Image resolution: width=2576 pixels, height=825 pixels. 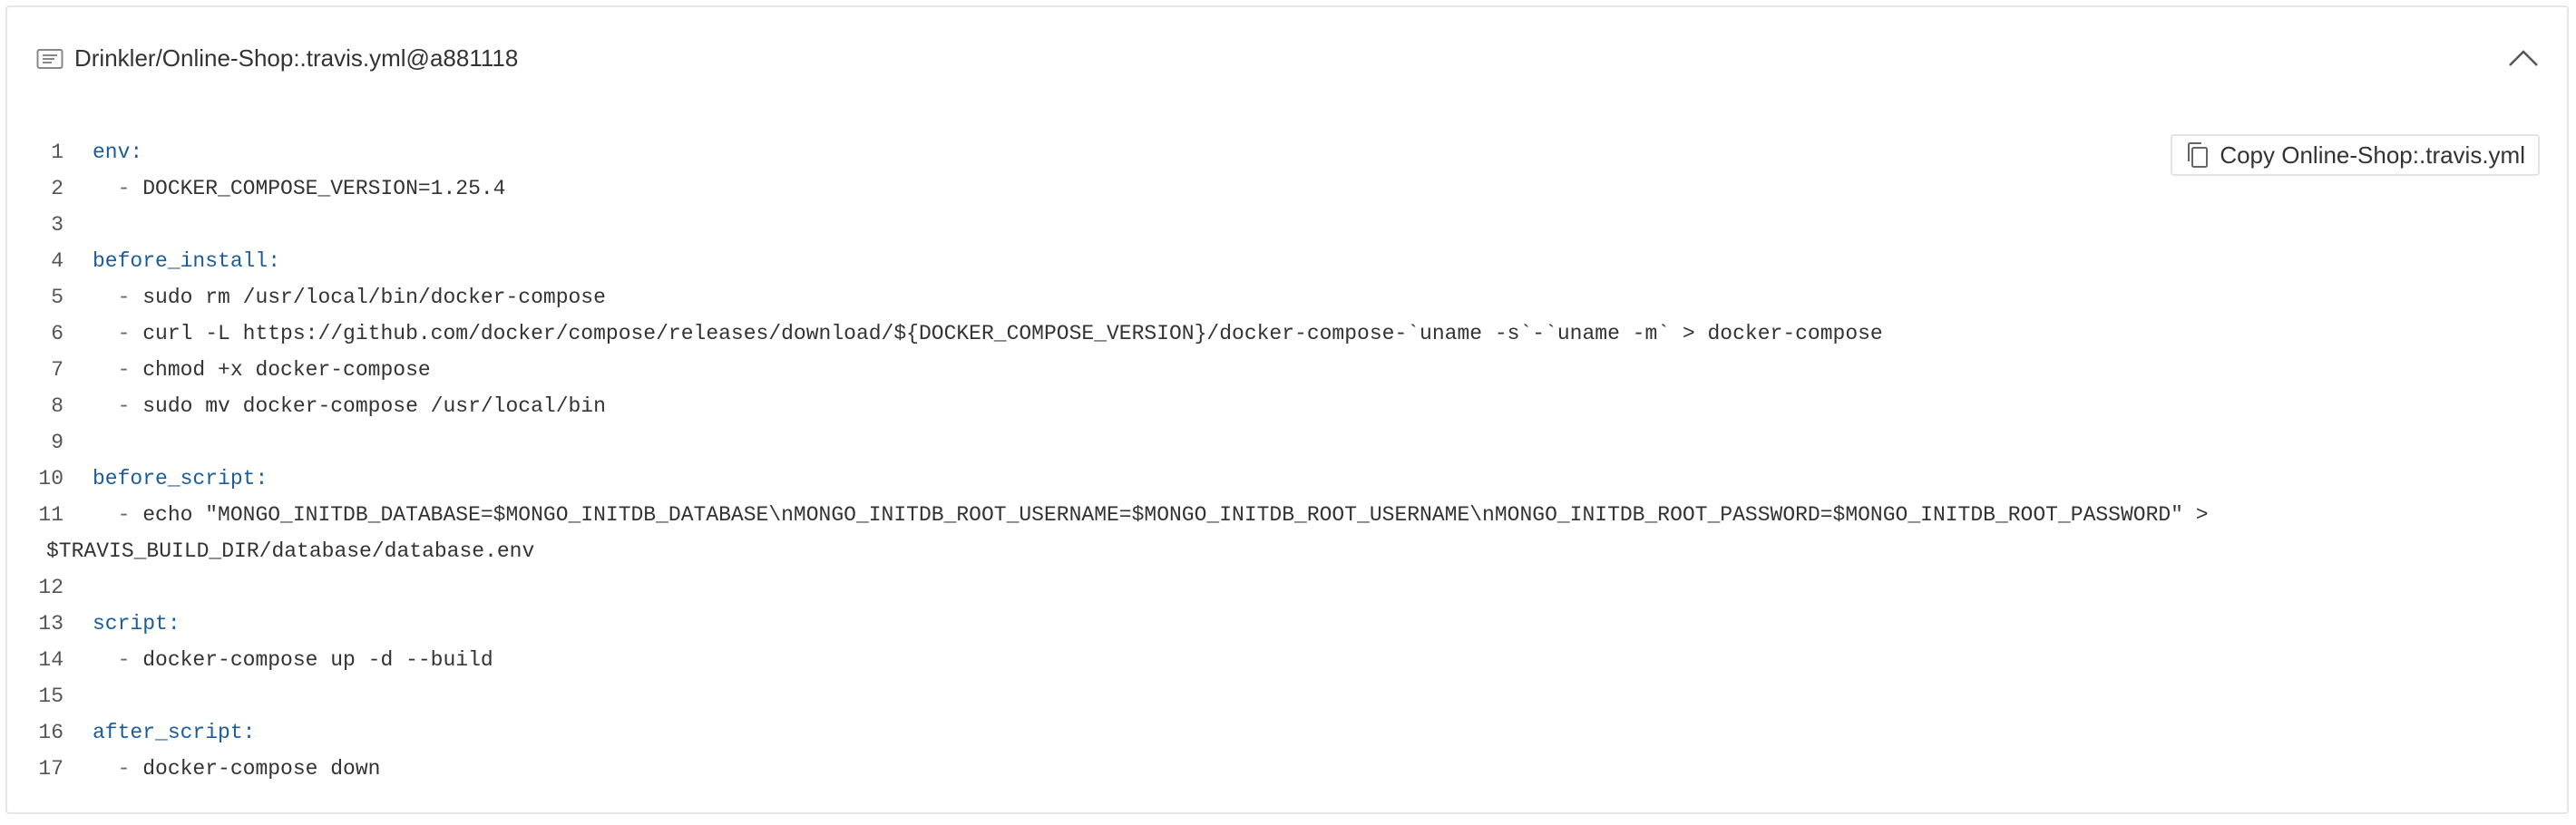 What do you see at coordinates (1287, 370) in the screenshot?
I see `code-line: 7 - chmod +x docker-compose` at bounding box center [1287, 370].